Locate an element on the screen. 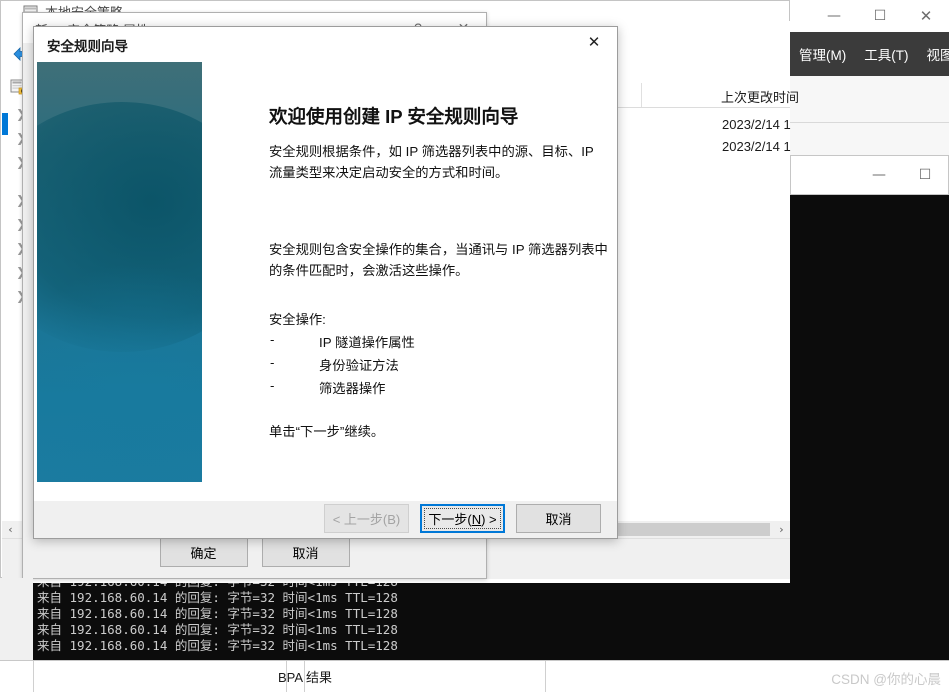 The height and width of the screenshot is (692, 949). wizard-title: 安全规则向导 is located at coordinates (87, 45).